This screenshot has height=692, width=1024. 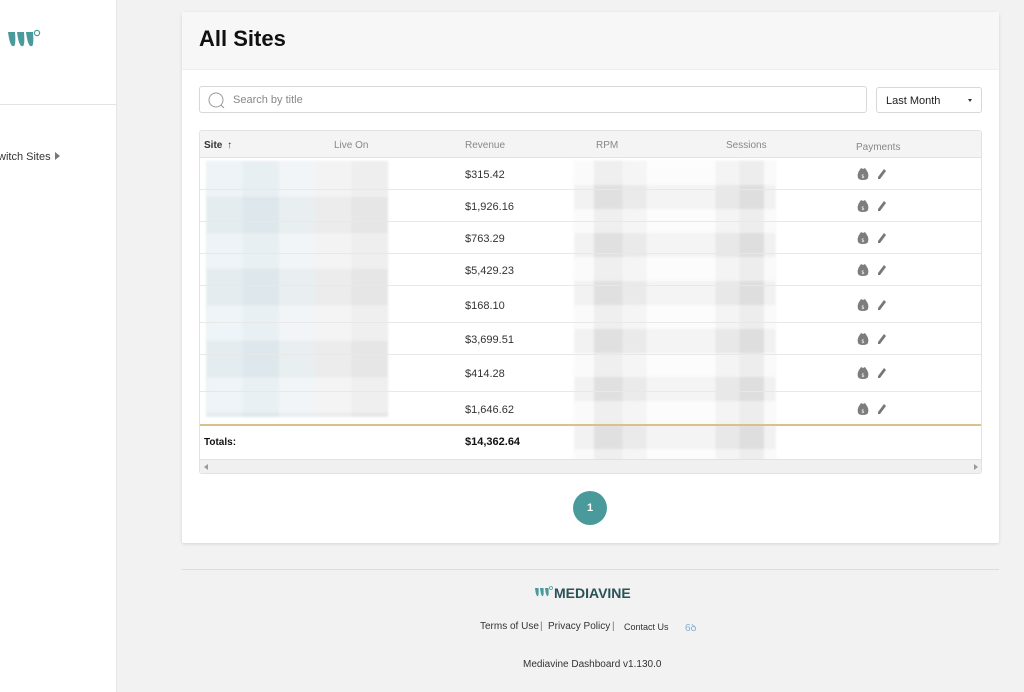 What do you see at coordinates (590, 270) in the screenshot?
I see `table-row: $5,429.23 $` at bounding box center [590, 270].